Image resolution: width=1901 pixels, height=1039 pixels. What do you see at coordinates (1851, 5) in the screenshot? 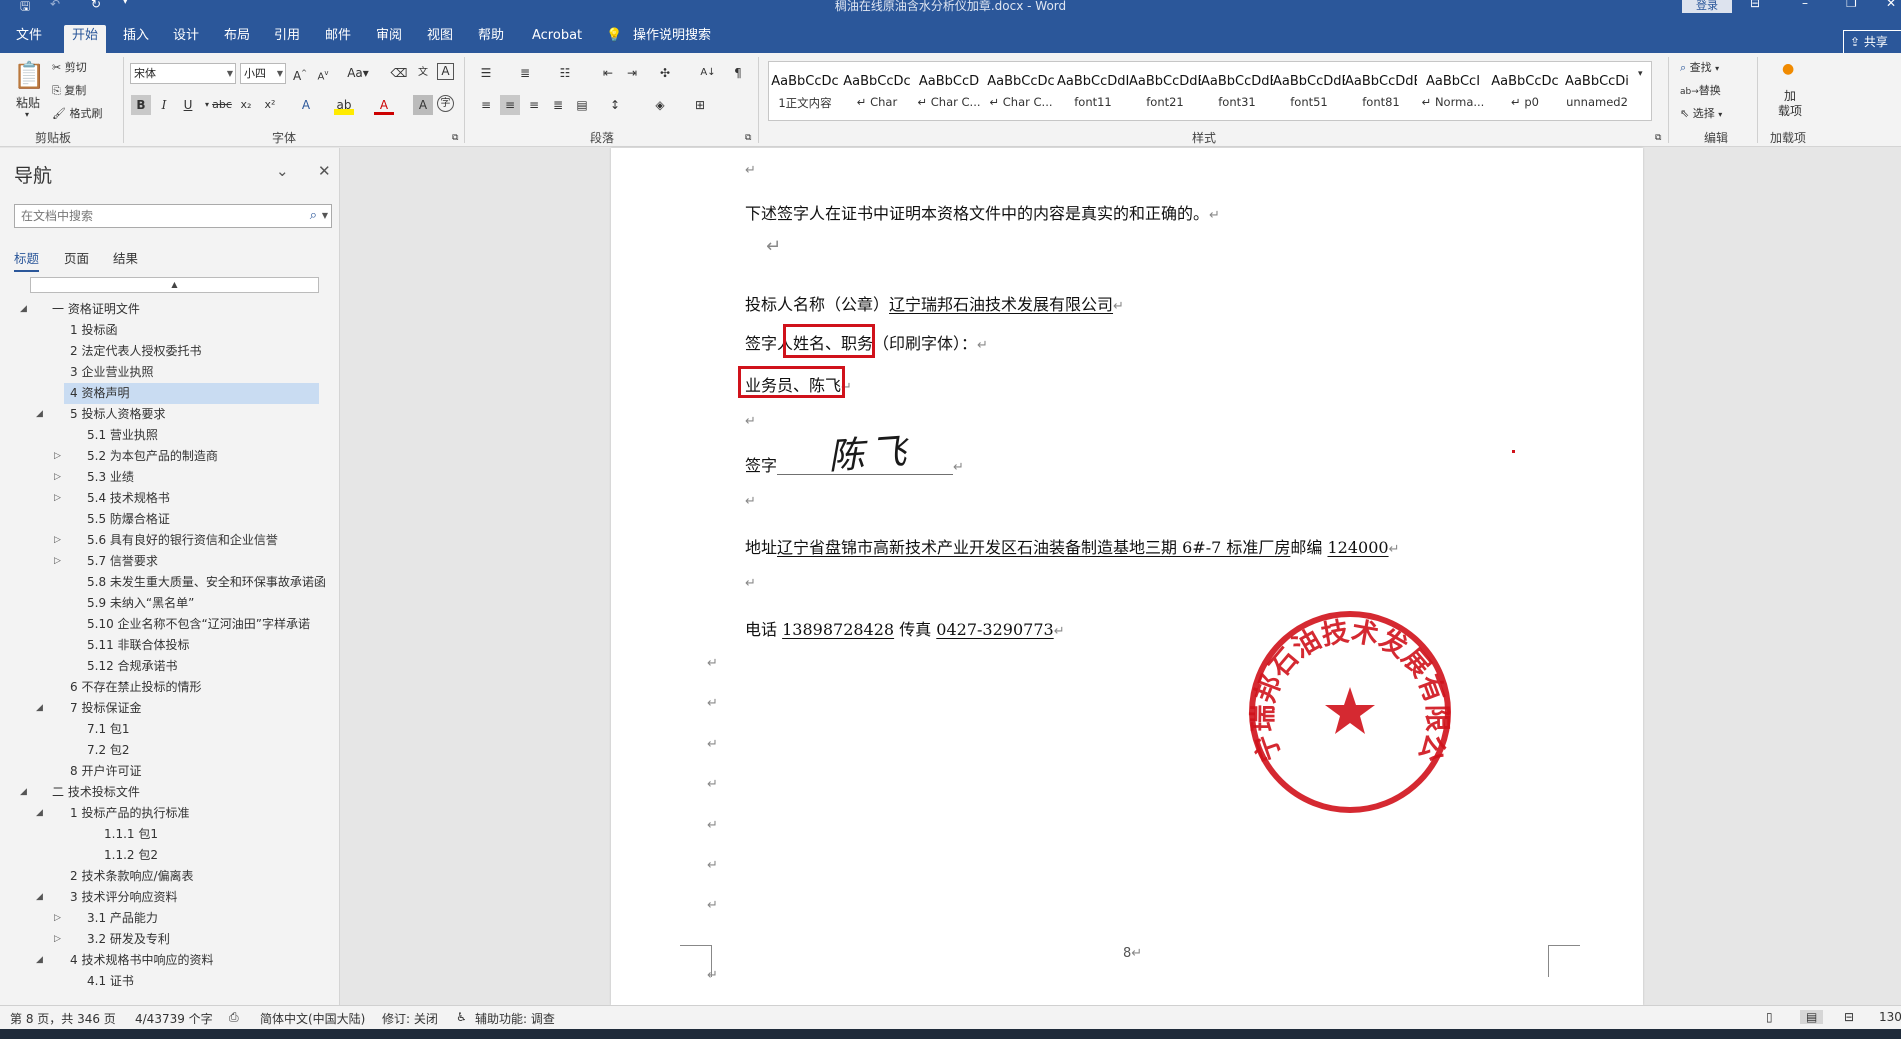
I see `restore-icon: ❐` at bounding box center [1851, 5].